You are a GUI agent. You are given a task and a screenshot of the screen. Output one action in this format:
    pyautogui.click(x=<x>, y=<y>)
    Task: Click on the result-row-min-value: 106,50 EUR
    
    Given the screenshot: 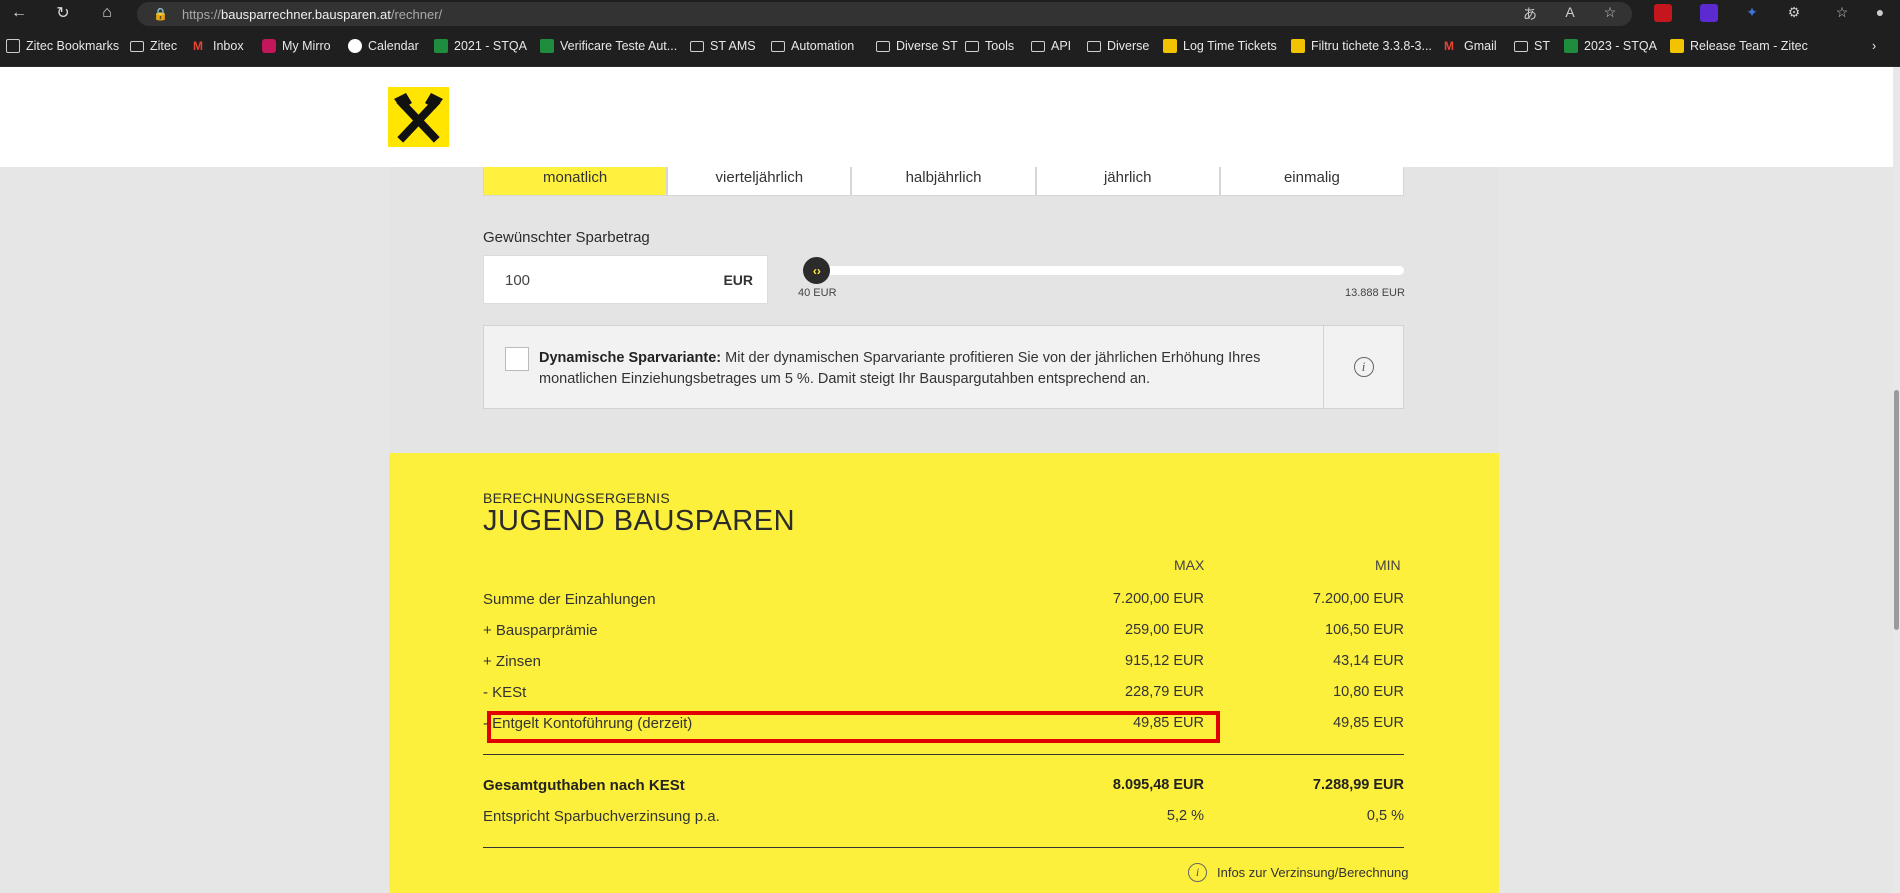 What is the action you would take?
    pyautogui.click(x=1364, y=630)
    